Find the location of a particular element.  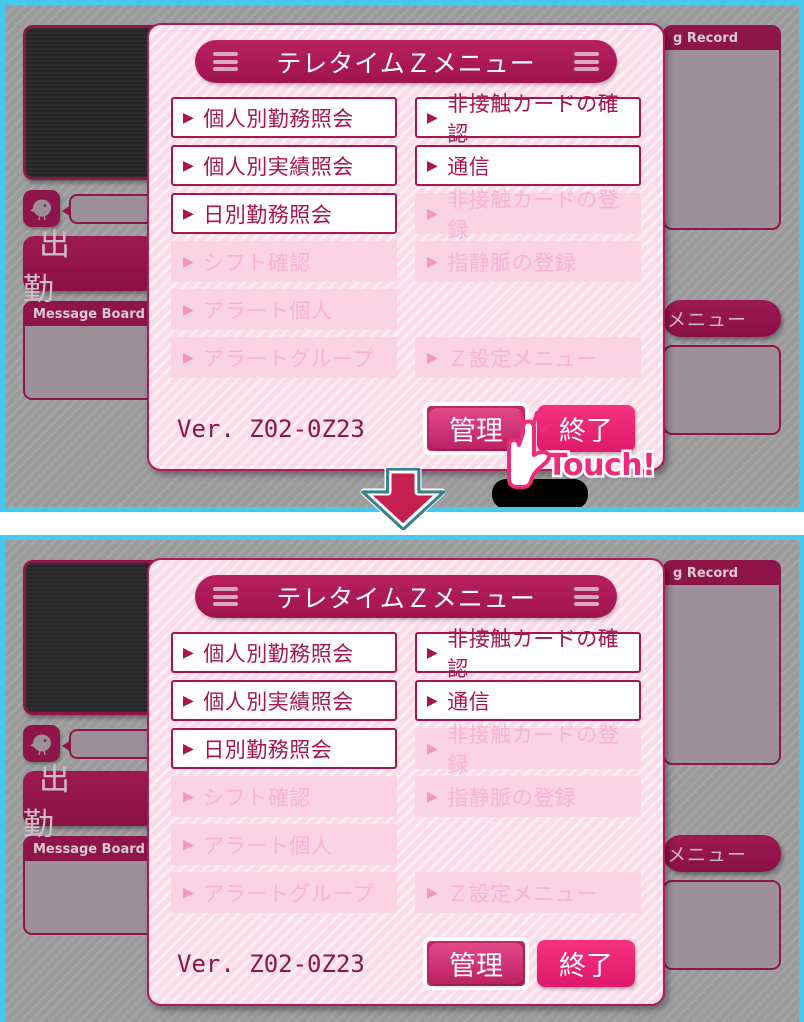

dialog-footer-buttons: 管理 終了 is located at coordinates (529, 963).